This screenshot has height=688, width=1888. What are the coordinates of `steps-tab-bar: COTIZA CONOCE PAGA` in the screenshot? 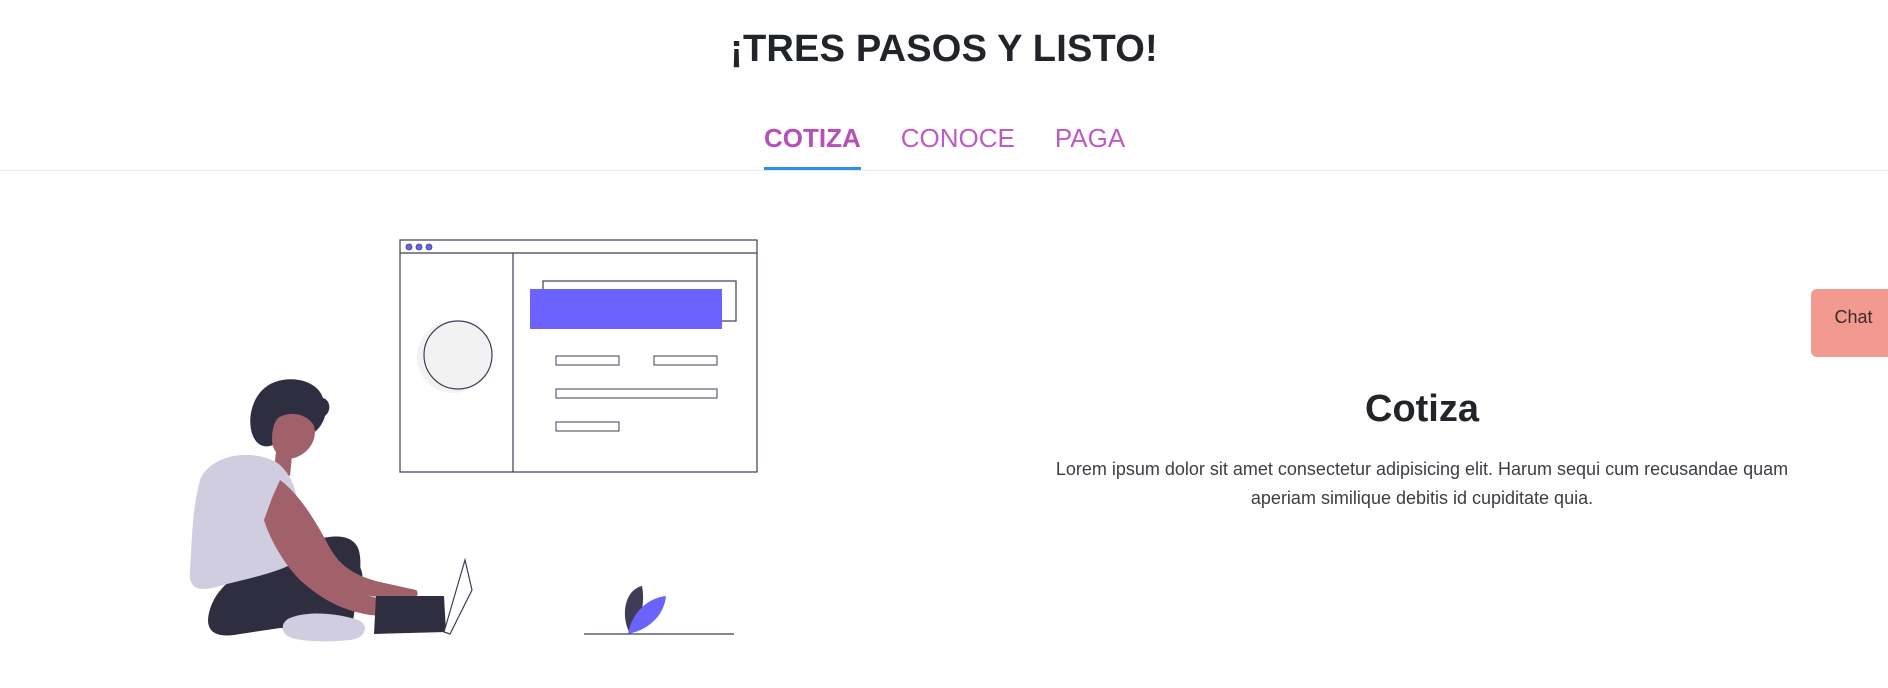 It's located at (944, 140).